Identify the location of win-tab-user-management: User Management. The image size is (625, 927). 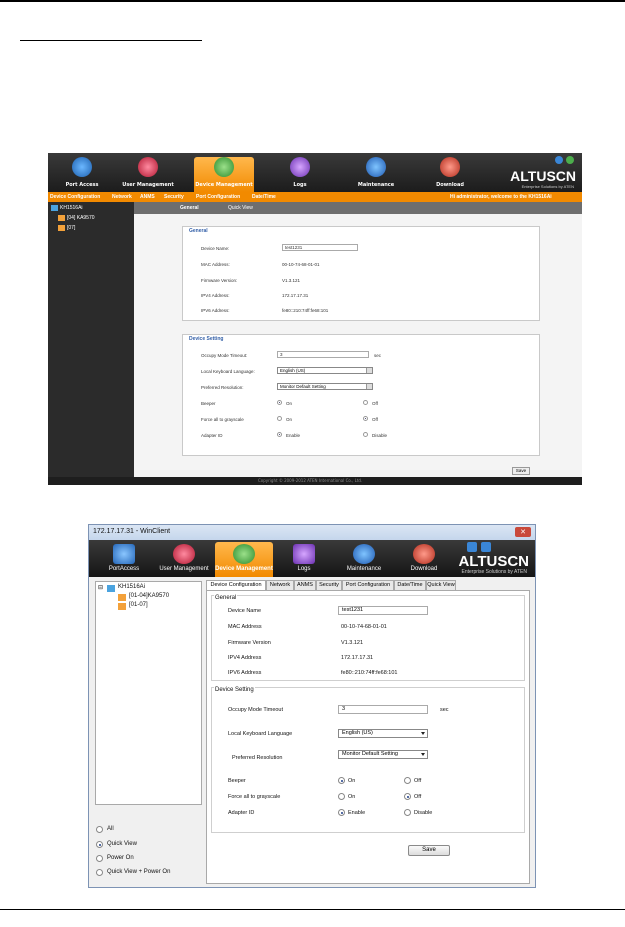
(184, 559).